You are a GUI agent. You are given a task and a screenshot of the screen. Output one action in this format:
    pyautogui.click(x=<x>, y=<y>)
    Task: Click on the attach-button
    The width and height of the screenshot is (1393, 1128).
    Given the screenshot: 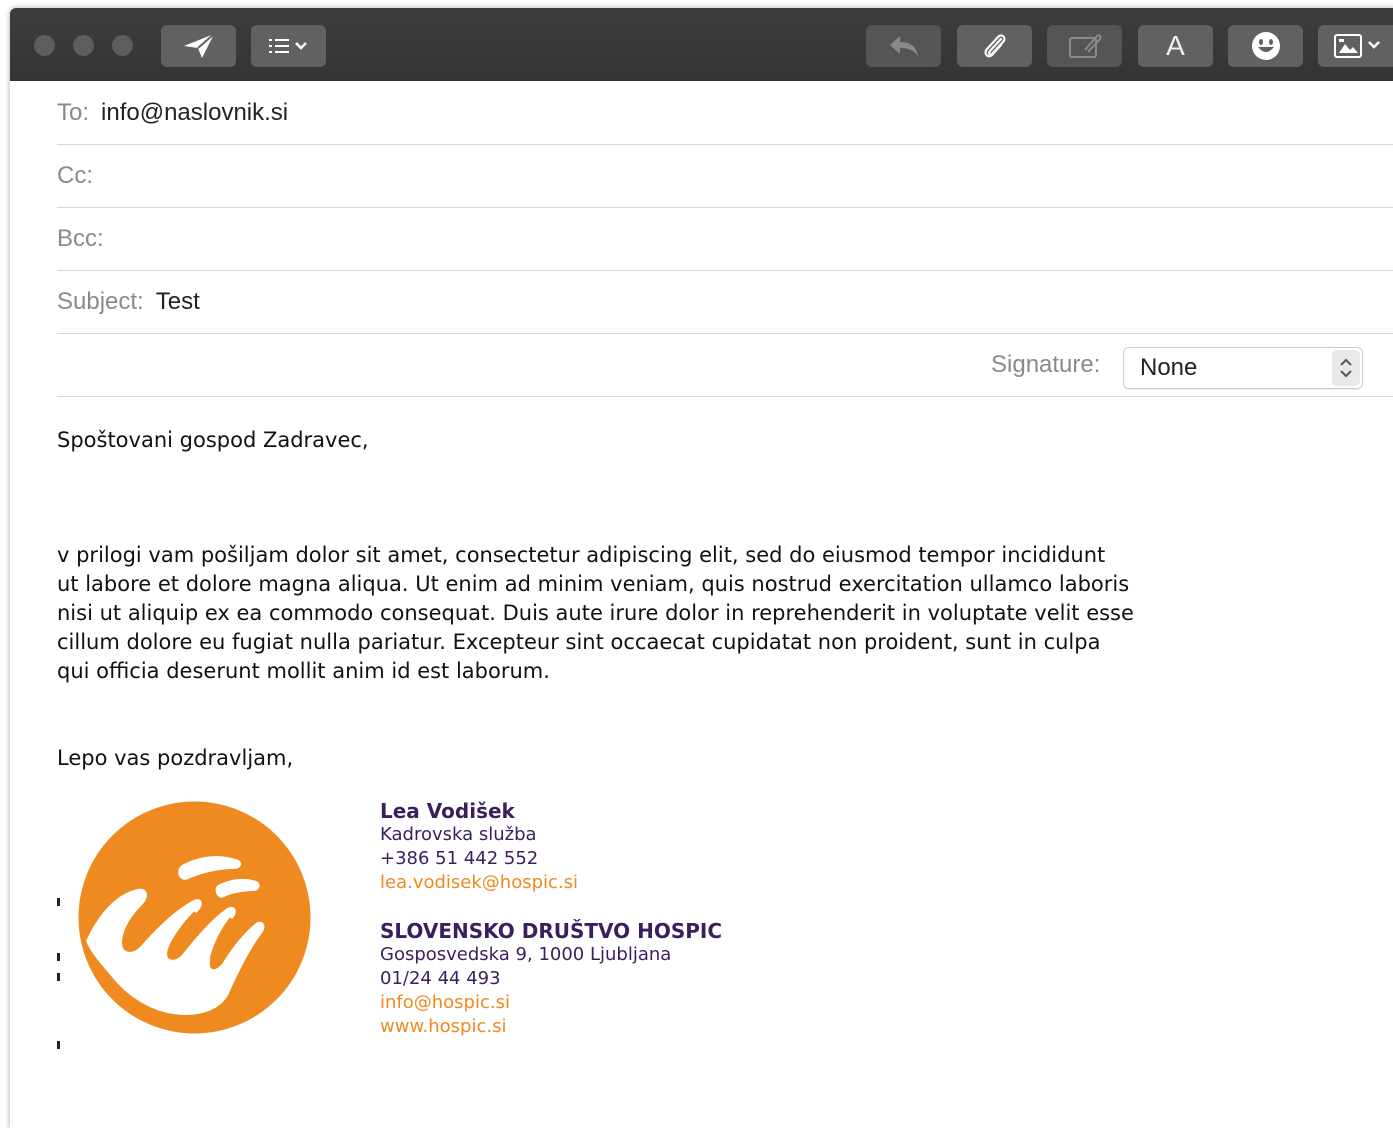 What is the action you would take?
    pyautogui.click(x=994, y=46)
    